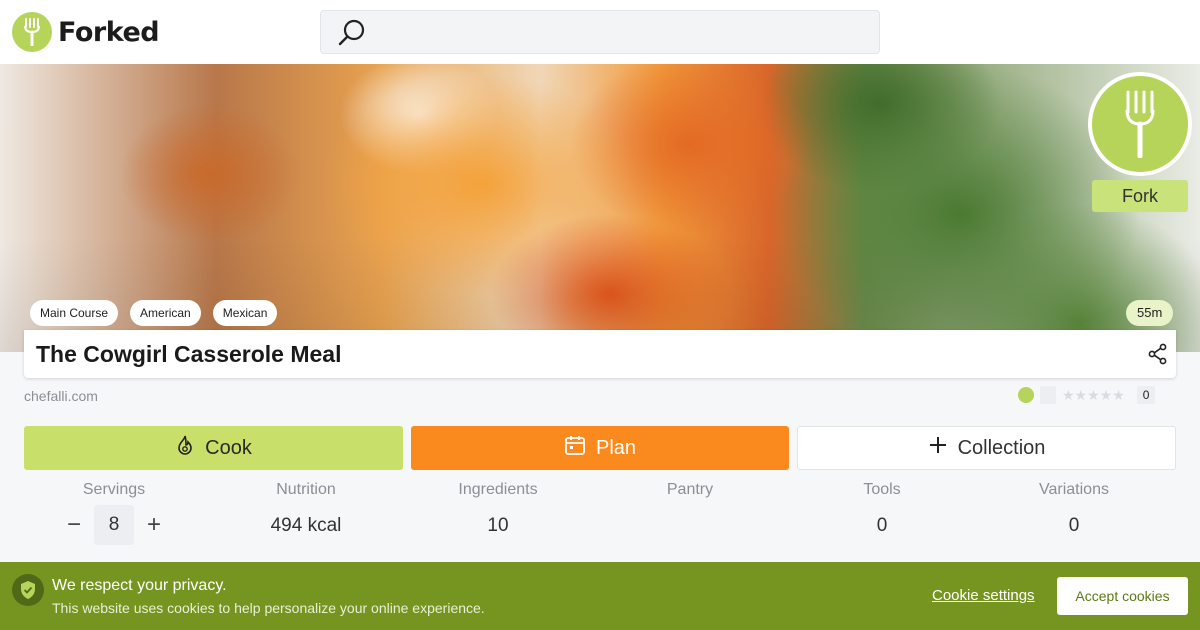  Describe the element at coordinates (690, 526) in the screenshot. I see `pantry-value` at that location.